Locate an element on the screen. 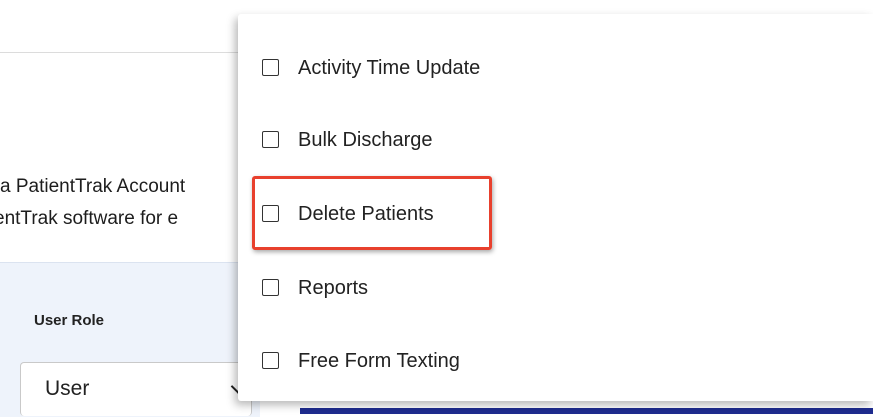 This screenshot has width=873, height=417. background-description-line-1: a PatientTrak Account is located at coordinates (93, 186).